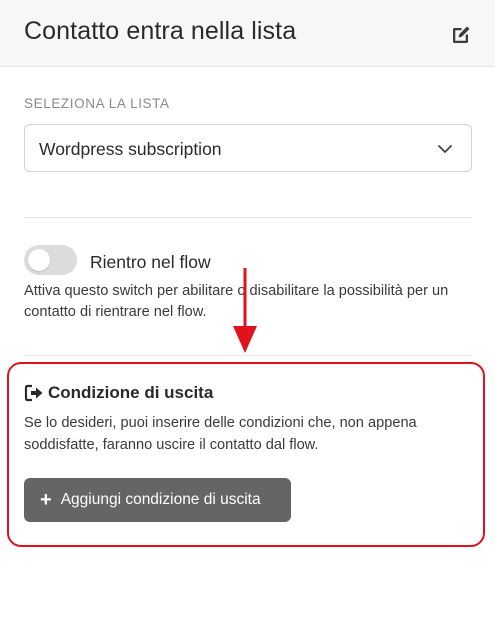  Describe the element at coordinates (248, 217) in the screenshot. I see `section-divider` at that location.